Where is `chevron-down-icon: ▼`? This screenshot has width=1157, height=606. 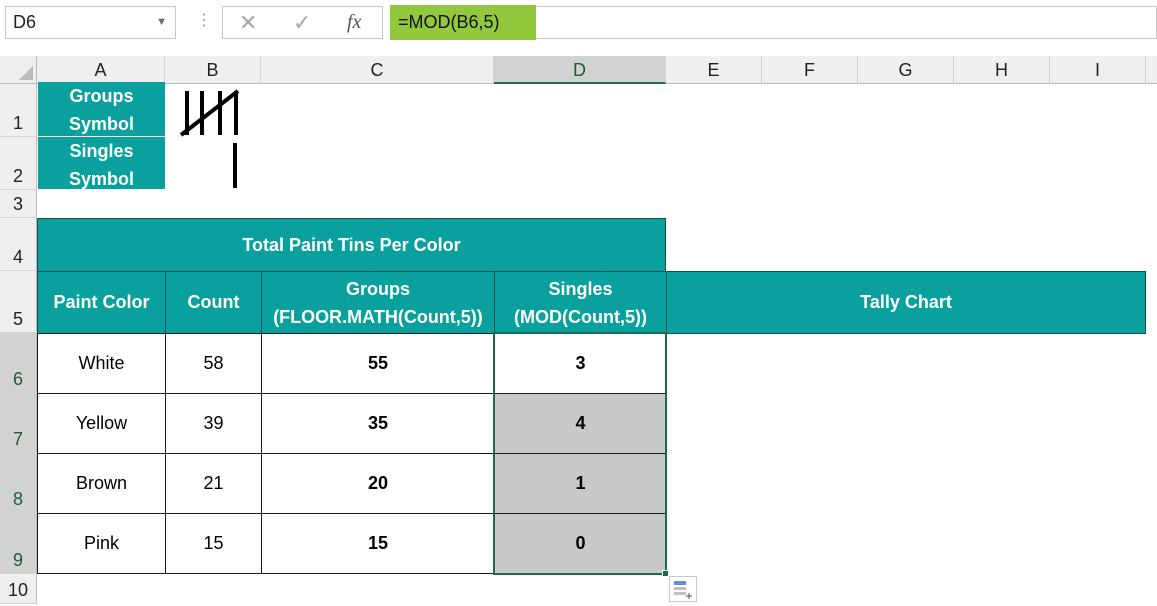 chevron-down-icon: ▼ is located at coordinates (161, 22).